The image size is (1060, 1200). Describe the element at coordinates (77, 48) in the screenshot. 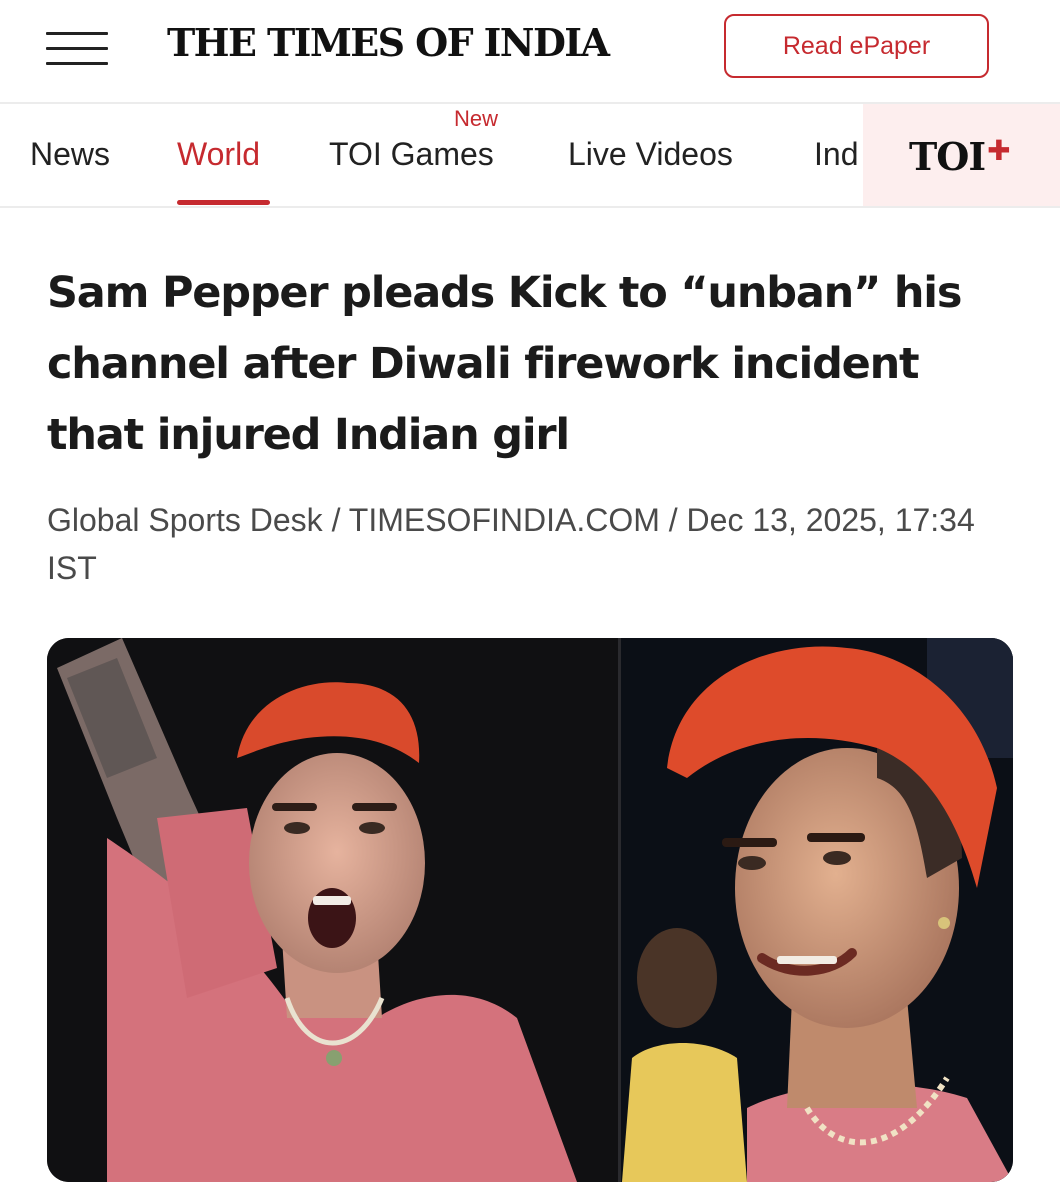

I see `hamburger-menu-icon` at that location.